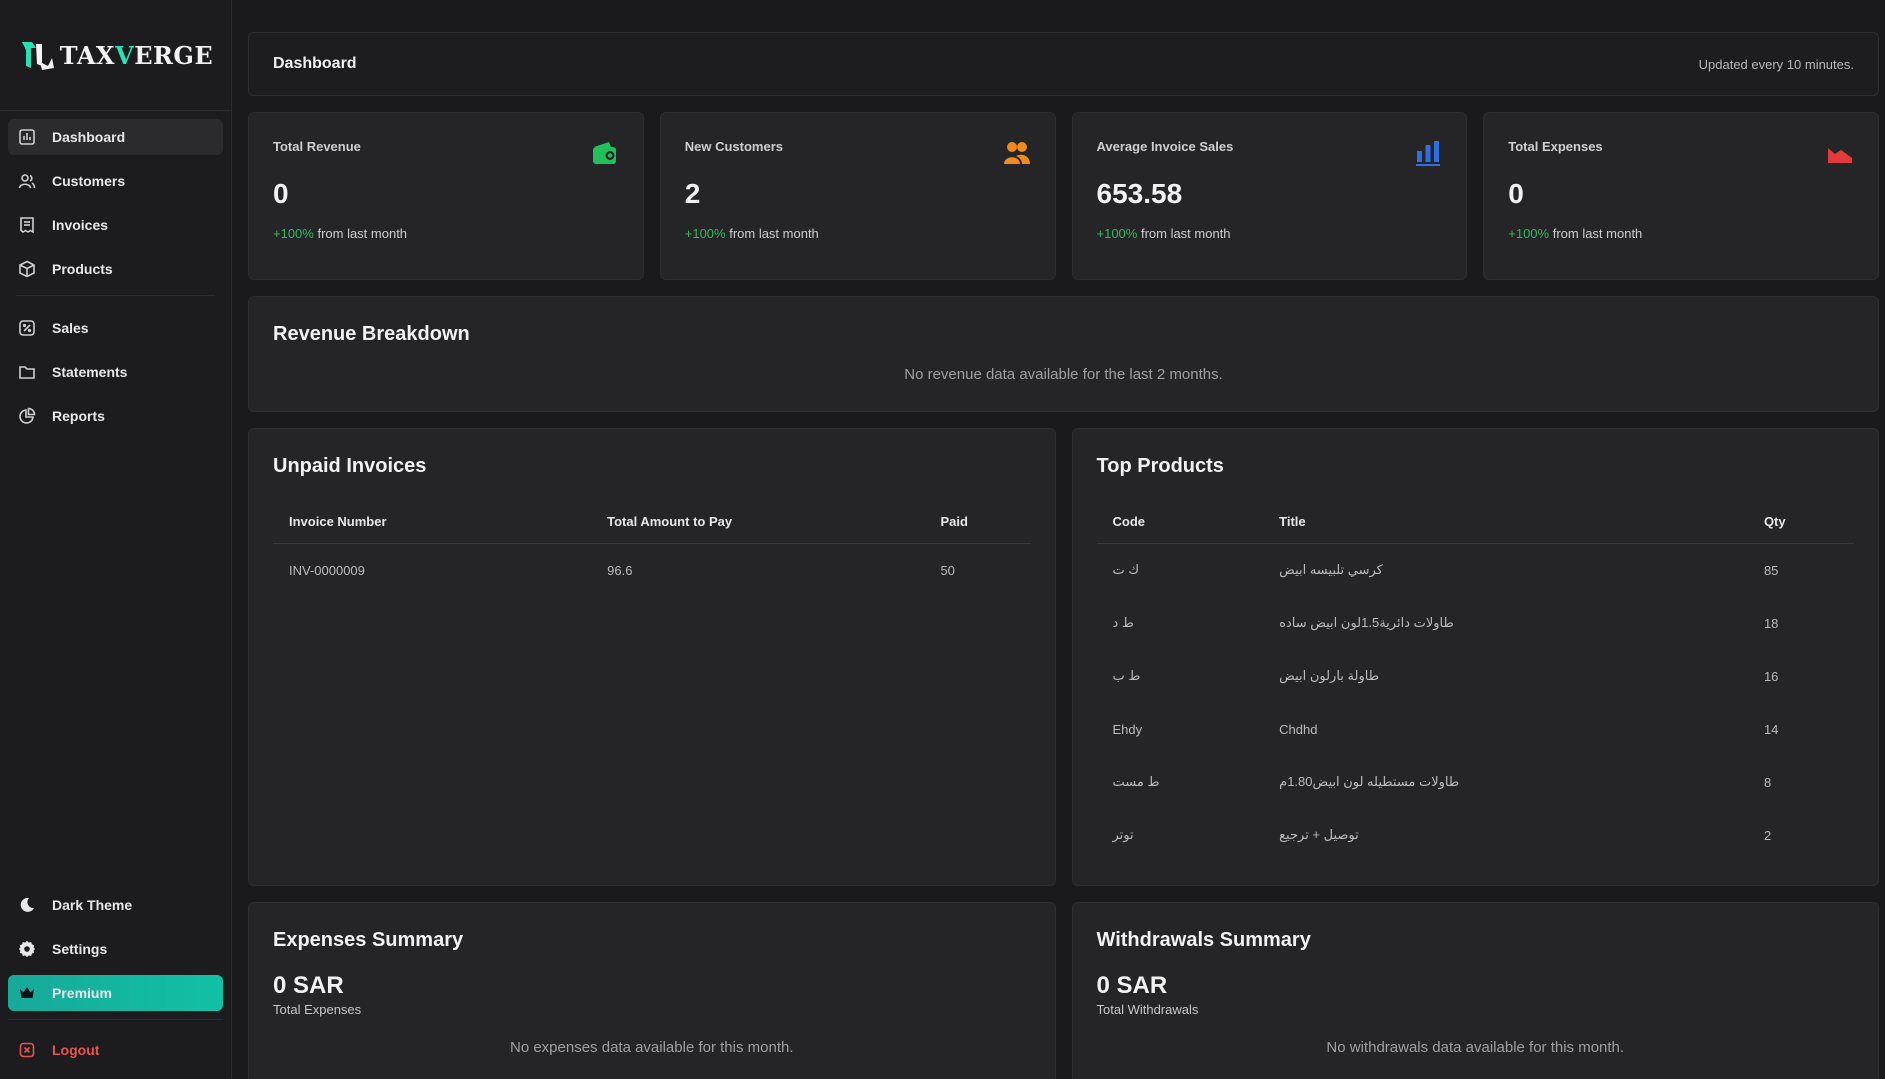 The height and width of the screenshot is (1079, 1885). I want to click on table-cell: 16, so click(1771, 676).